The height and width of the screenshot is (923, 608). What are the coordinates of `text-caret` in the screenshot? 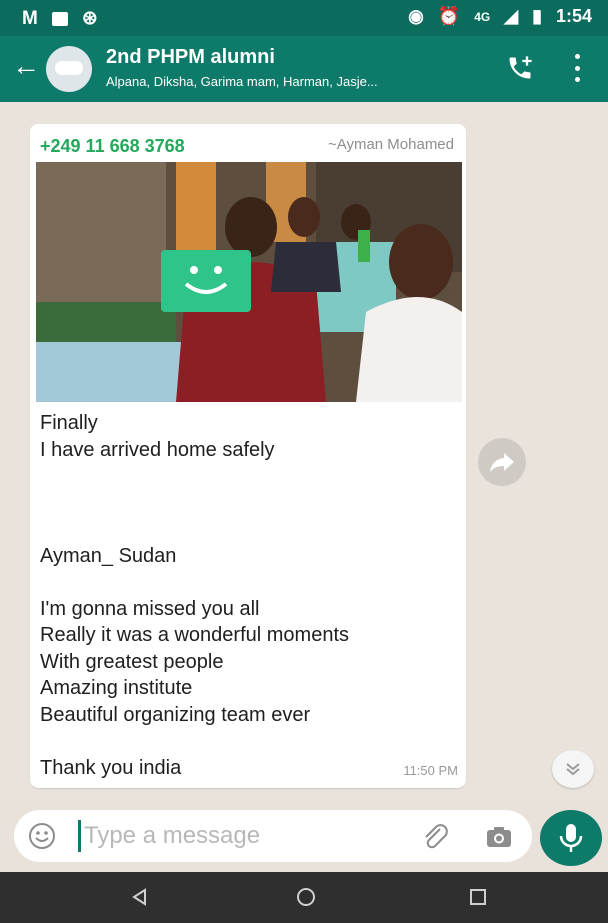 It's located at (79, 836).